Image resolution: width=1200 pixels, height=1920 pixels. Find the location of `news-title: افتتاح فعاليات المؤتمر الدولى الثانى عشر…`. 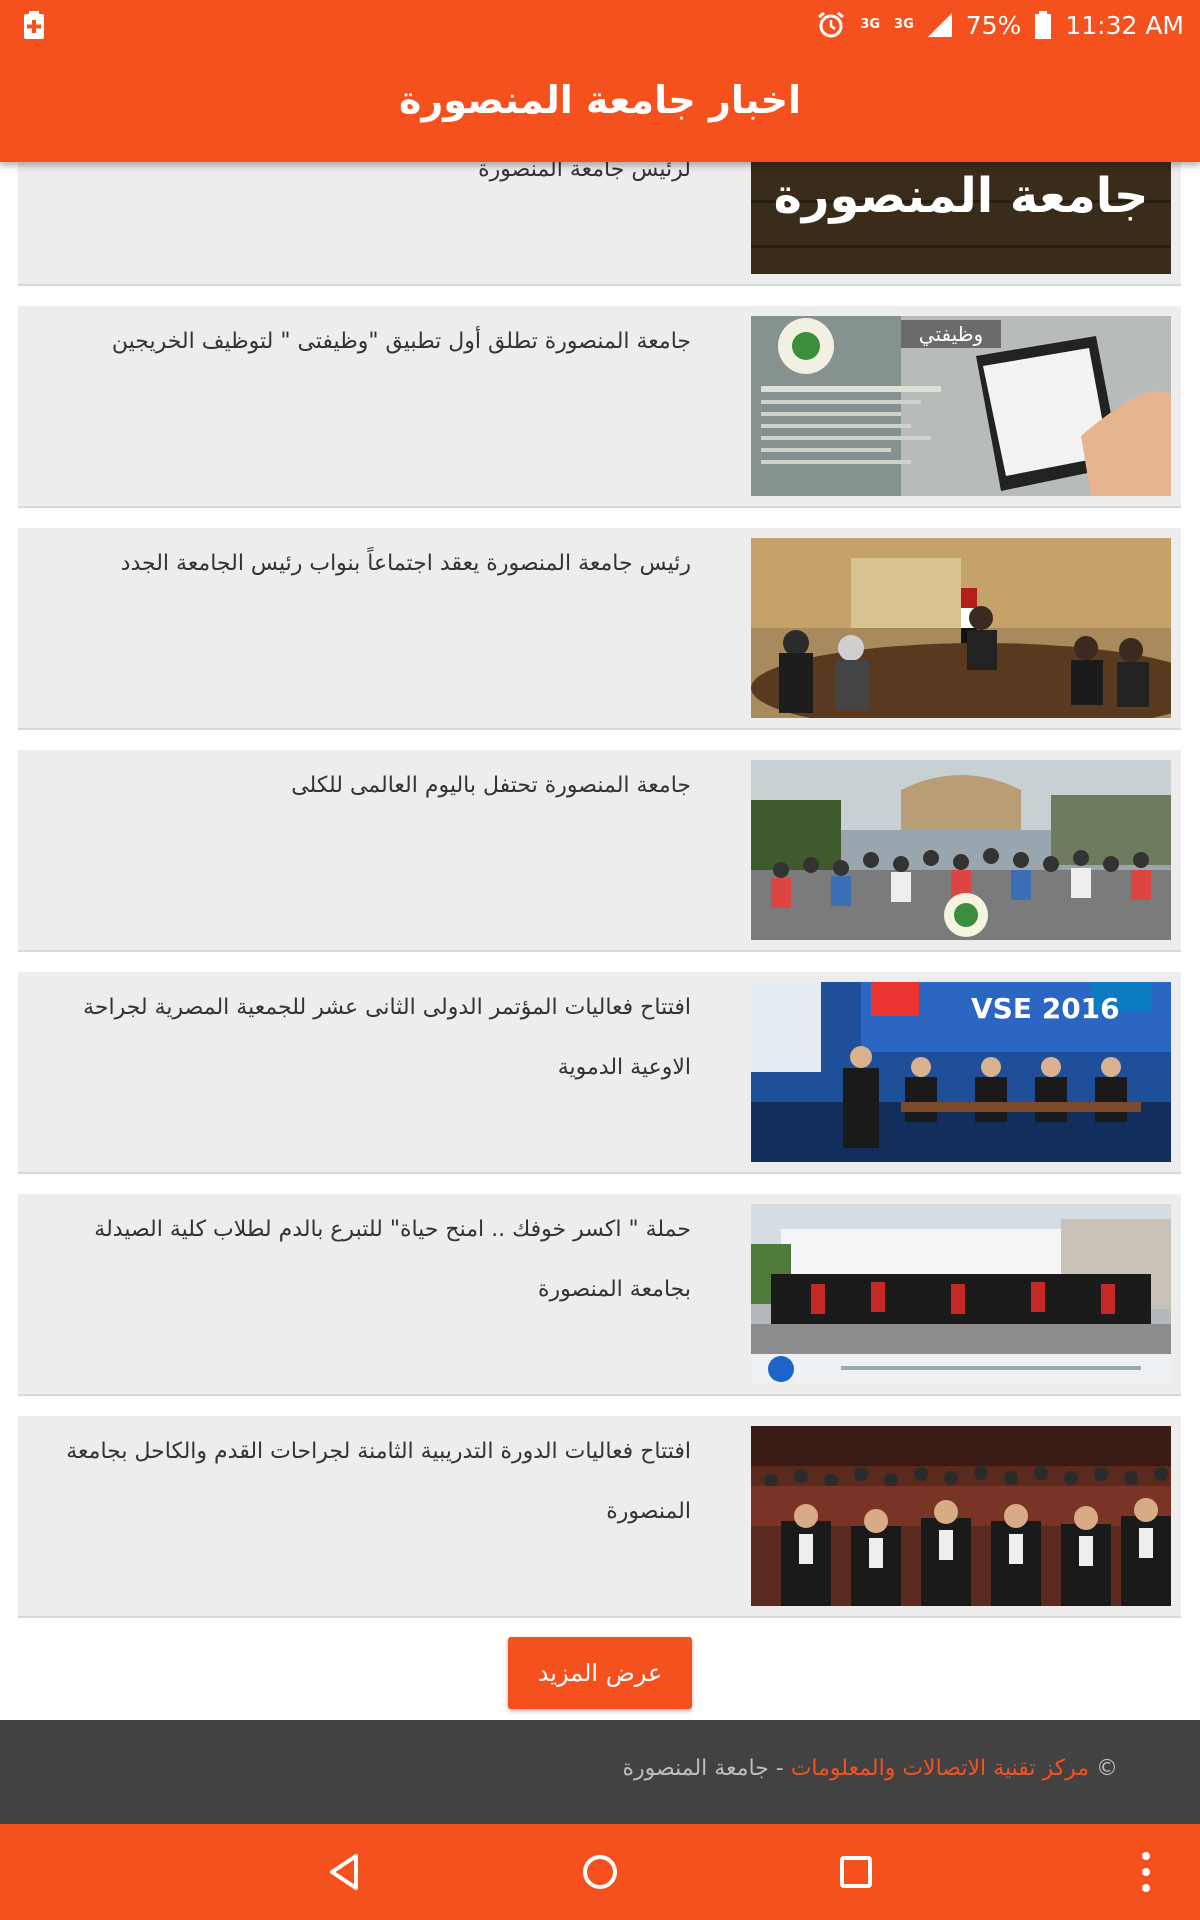

news-title: افتتاح فعاليات المؤتمر الدولى الثانى عشر… is located at coordinates (387, 1037).